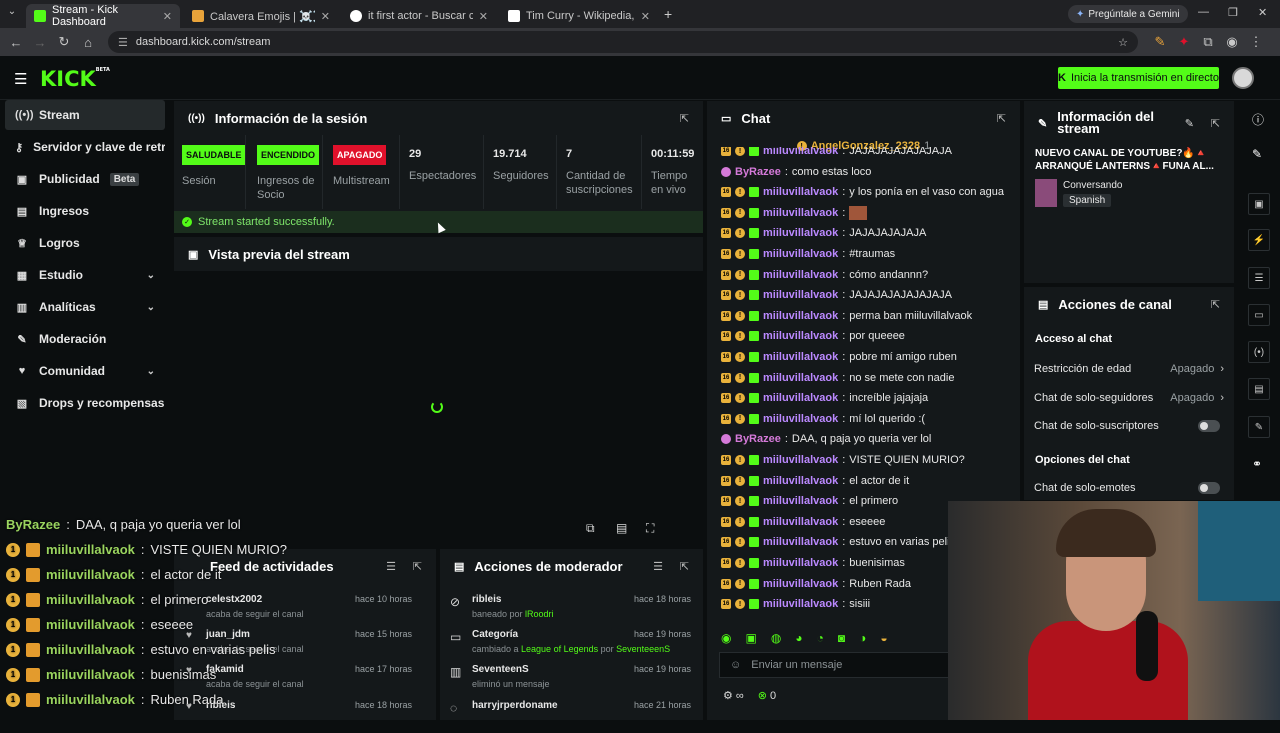 The image size is (1280, 733). What do you see at coordinates (16, 42) in the screenshot?
I see `back-icon: ←` at bounding box center [16, 42].